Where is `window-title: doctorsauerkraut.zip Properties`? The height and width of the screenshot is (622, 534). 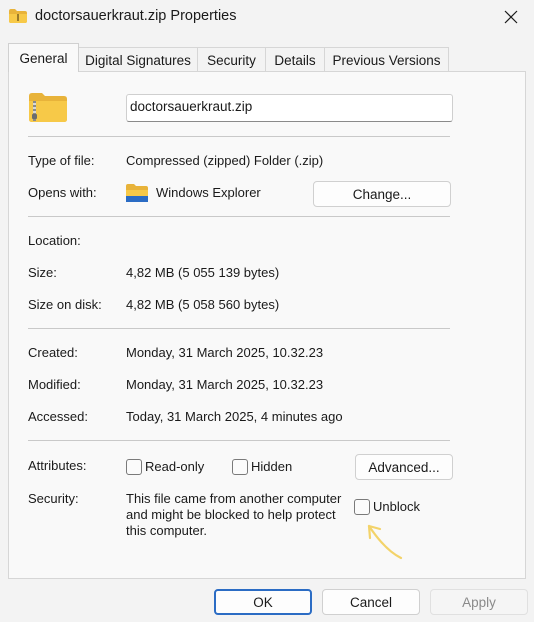 window-title: doctorsauerkraut.zip Properties is located at coordinates (136, 16).